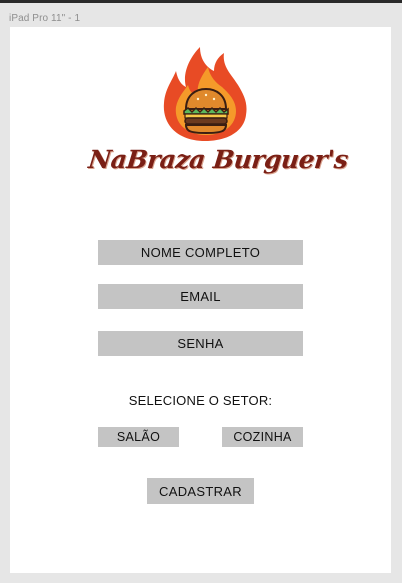 The width and height of the screenshot is (402, 583). I want to click on nome-completo-field: NOME COMPLETO, so click(200, 252).